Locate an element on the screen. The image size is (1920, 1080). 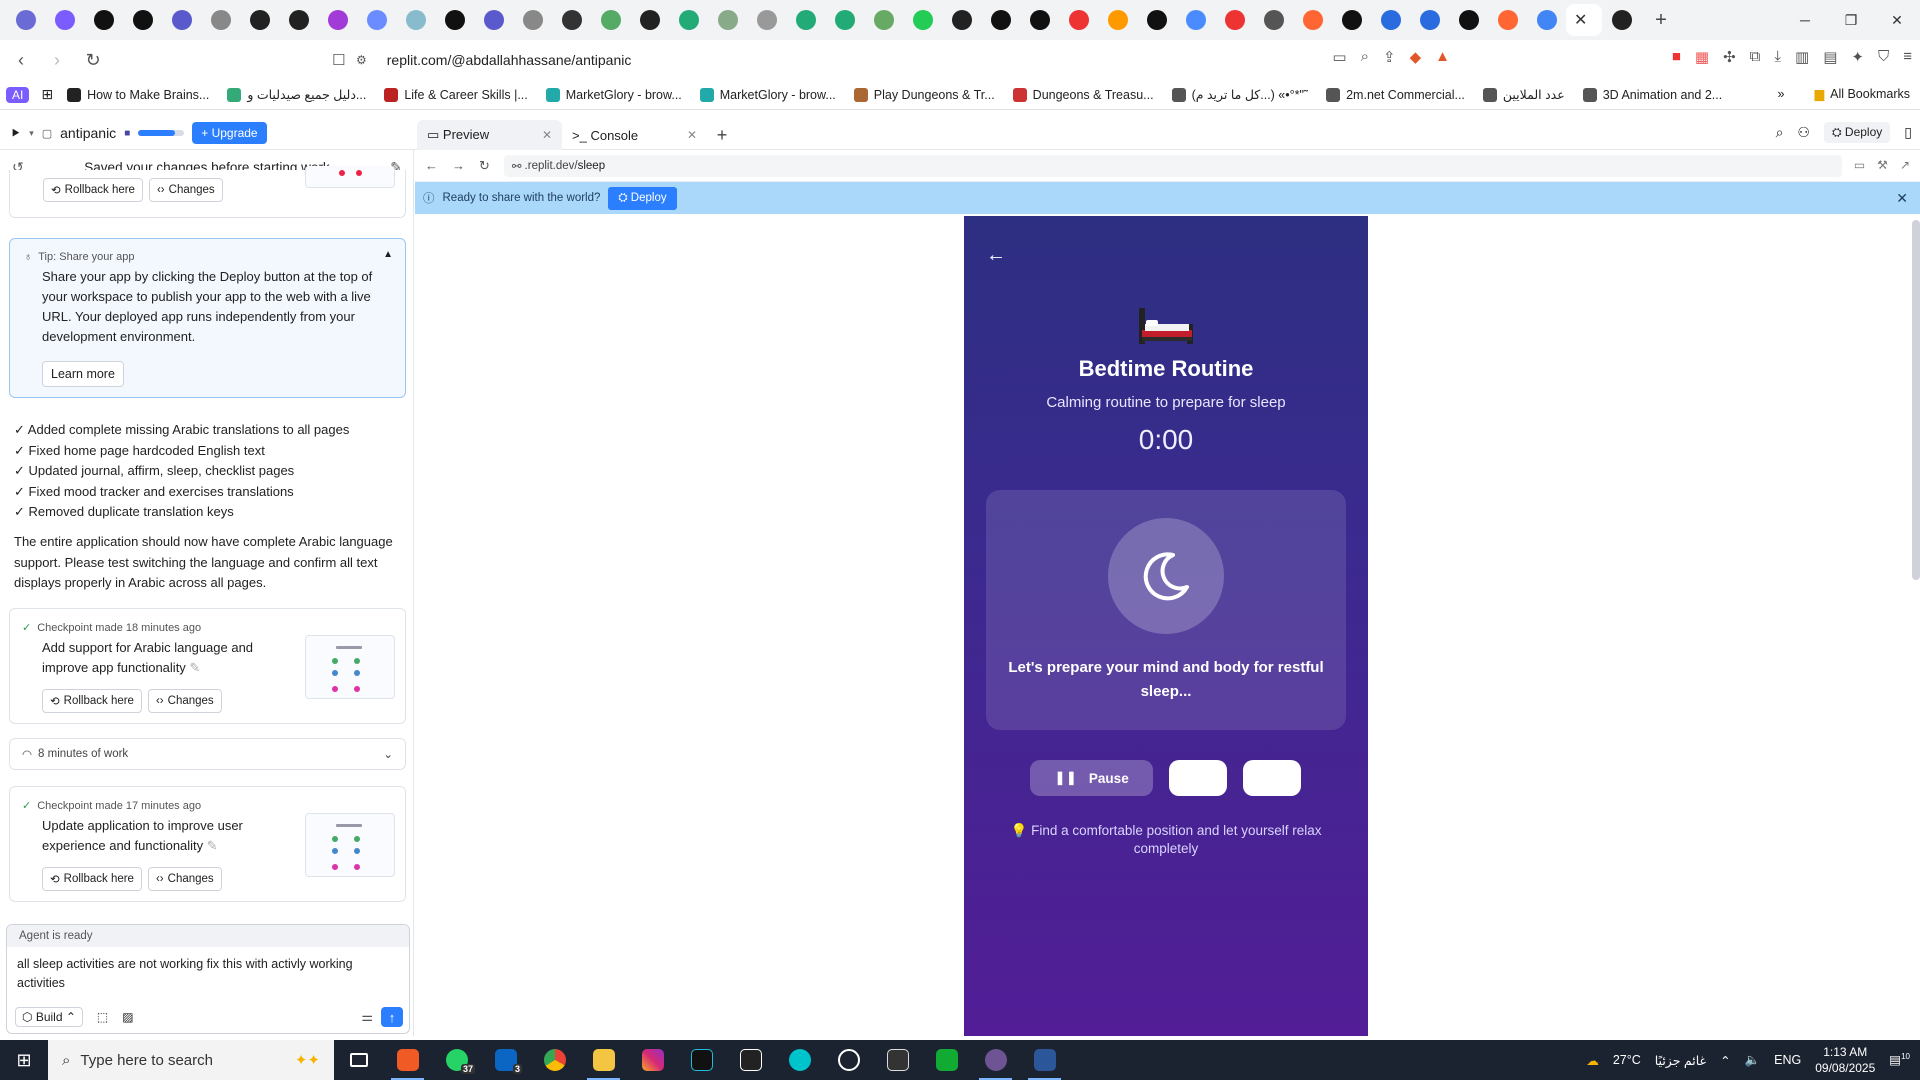
settings-sliders-icon: ⚌ is located at coordinates (367, 1017).